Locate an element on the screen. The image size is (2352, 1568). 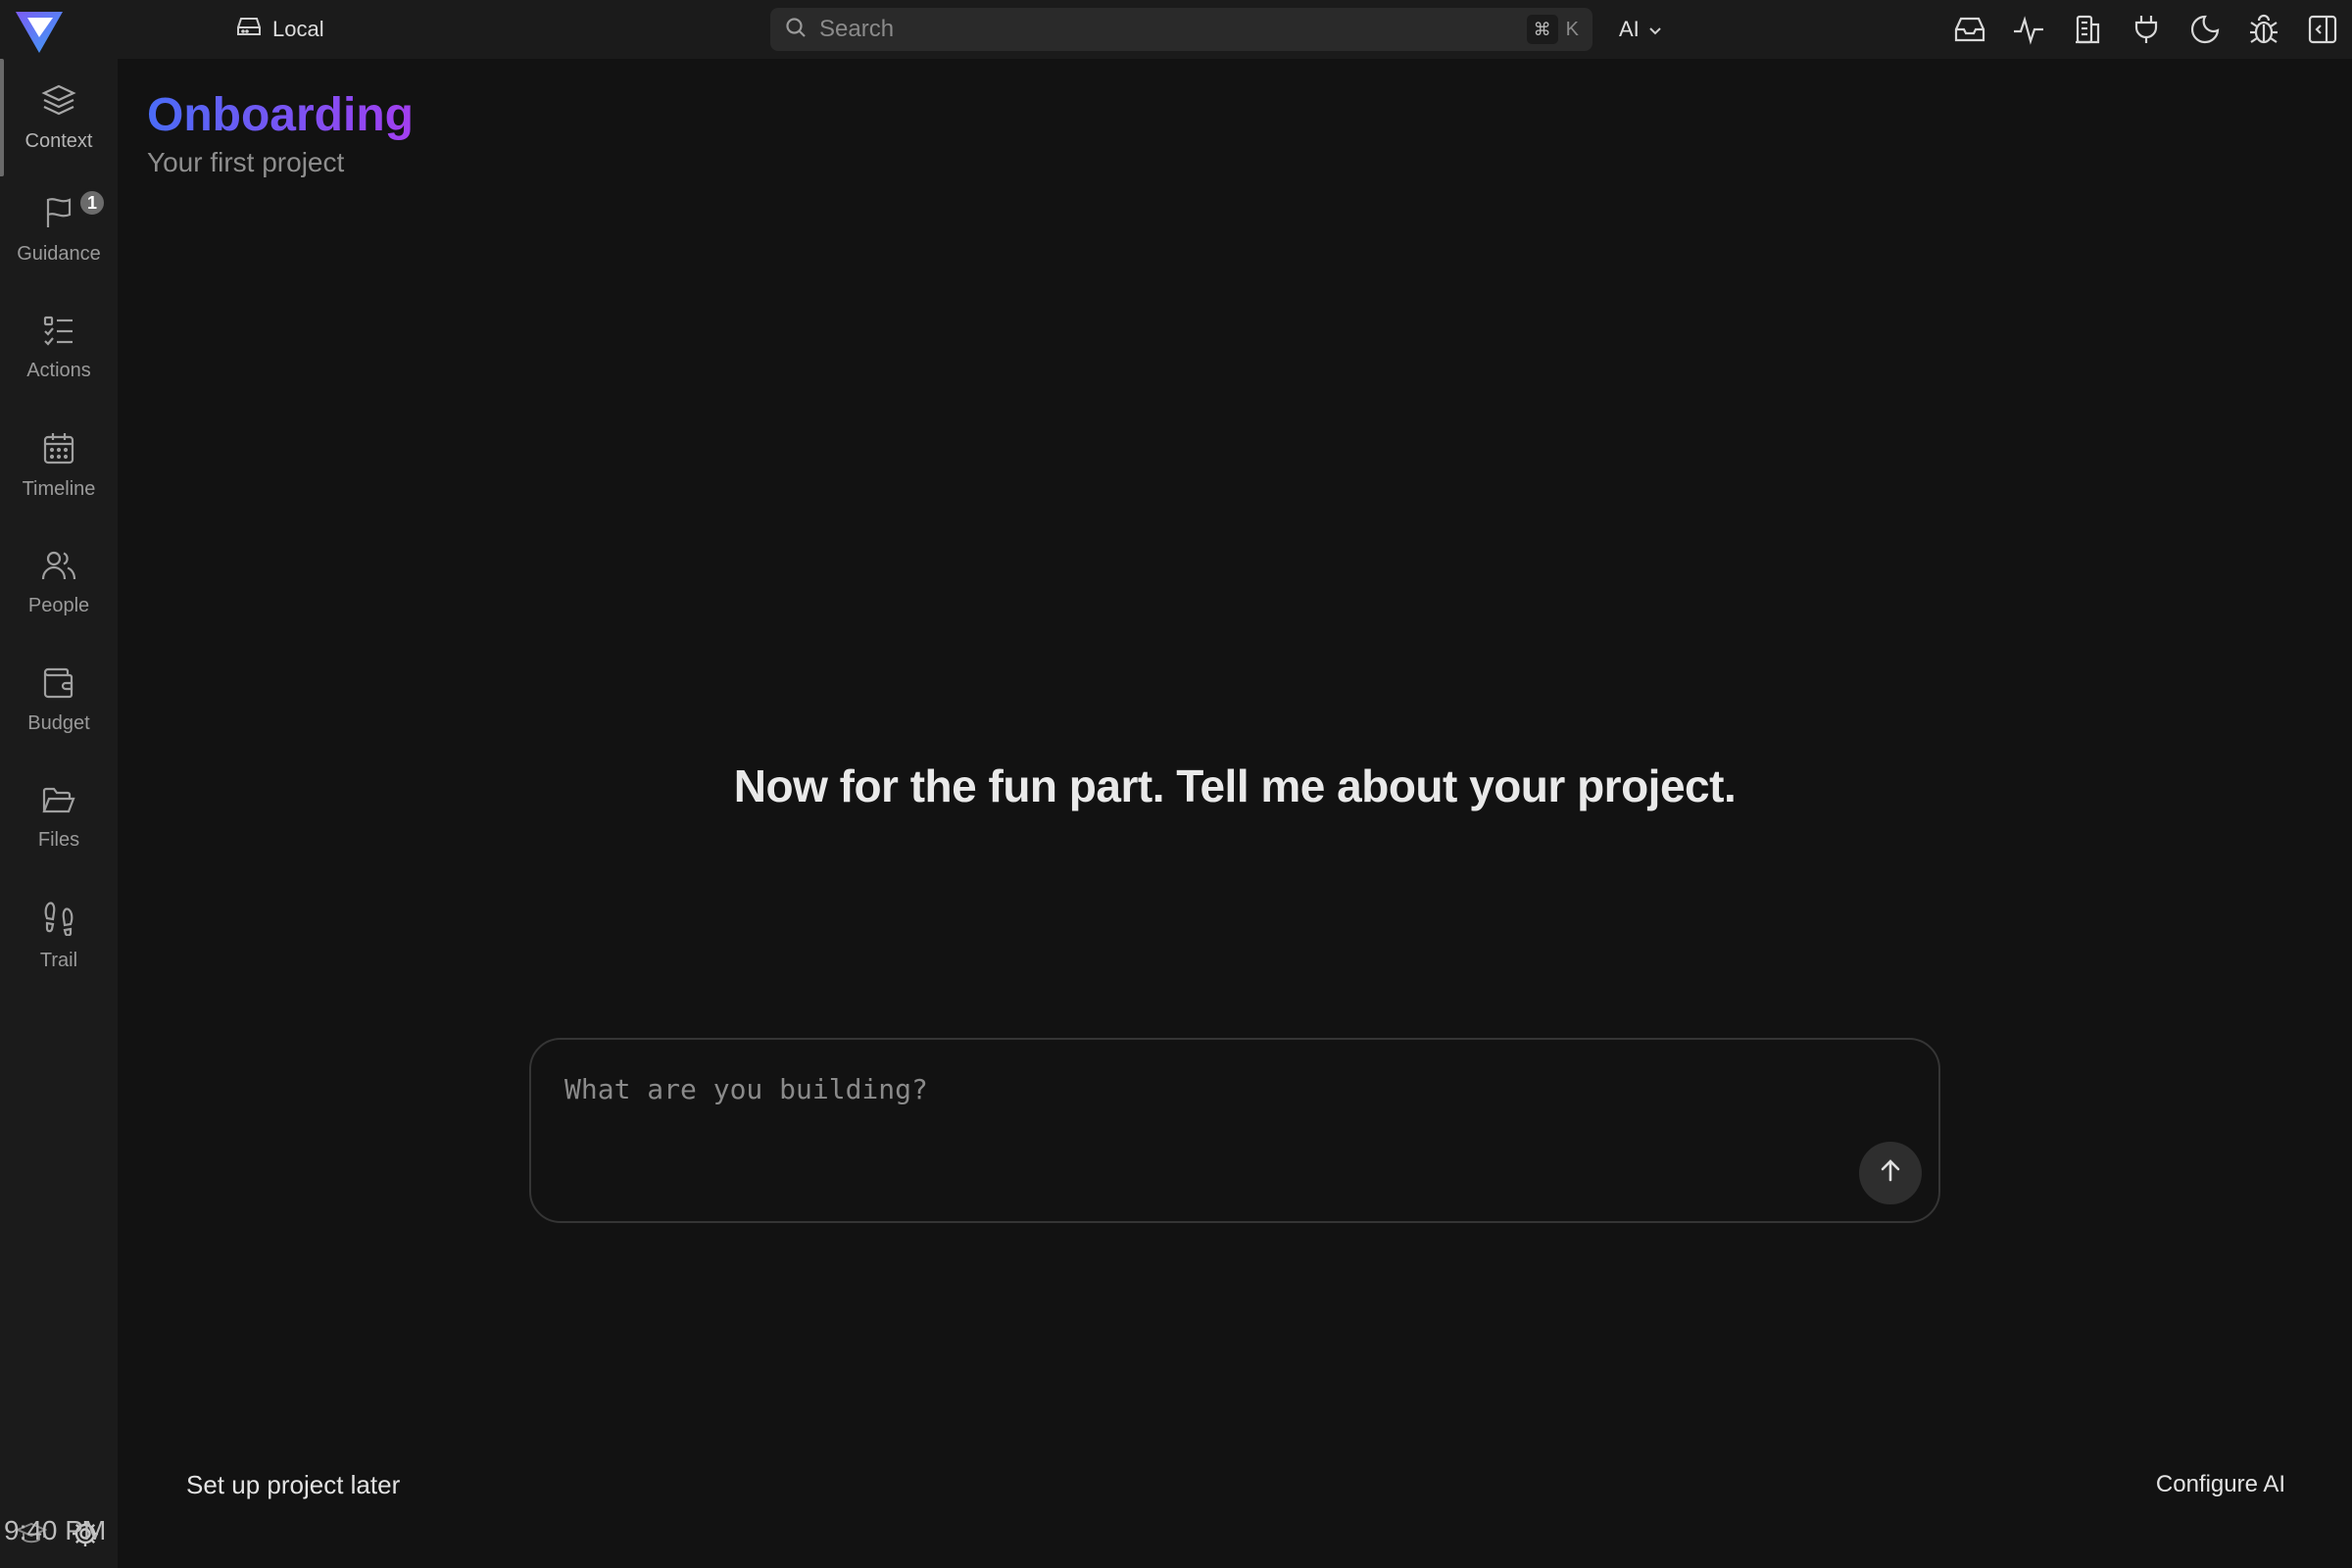
sidebar-item-timeline: Timeline is located at coordinates (59, 465).